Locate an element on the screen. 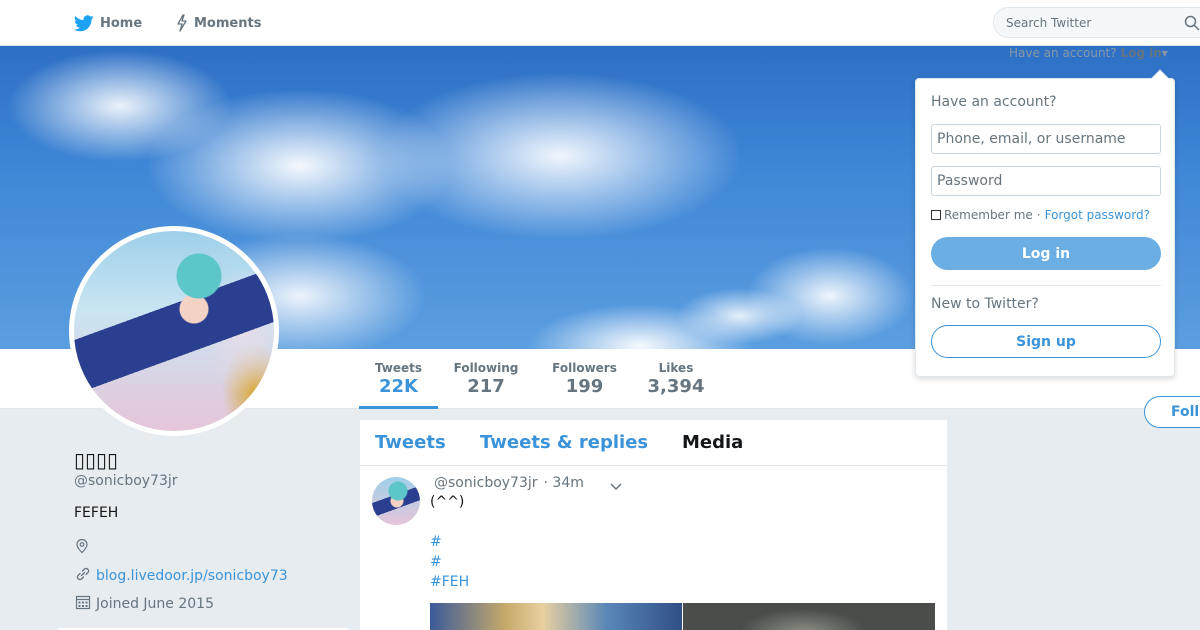 The image size is (1200, 630). search-icon is located at coordinates (1192, 24).